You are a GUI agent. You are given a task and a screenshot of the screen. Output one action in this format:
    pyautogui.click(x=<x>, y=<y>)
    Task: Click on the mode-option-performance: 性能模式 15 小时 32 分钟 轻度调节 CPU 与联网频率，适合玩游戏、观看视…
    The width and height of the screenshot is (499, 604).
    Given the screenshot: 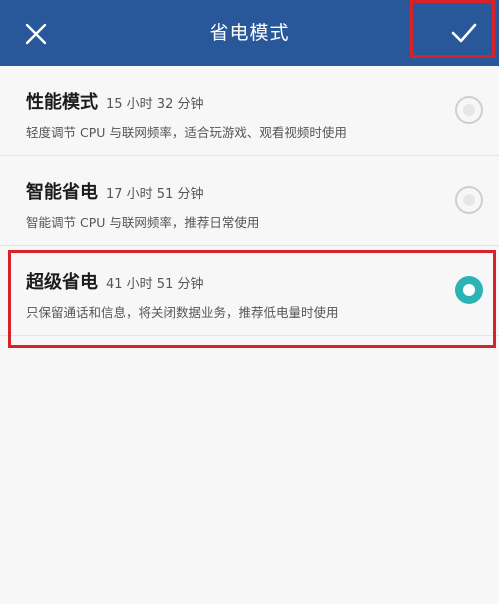 What is the action you would take?
    pyautogui.click(x=249, y=111)
    